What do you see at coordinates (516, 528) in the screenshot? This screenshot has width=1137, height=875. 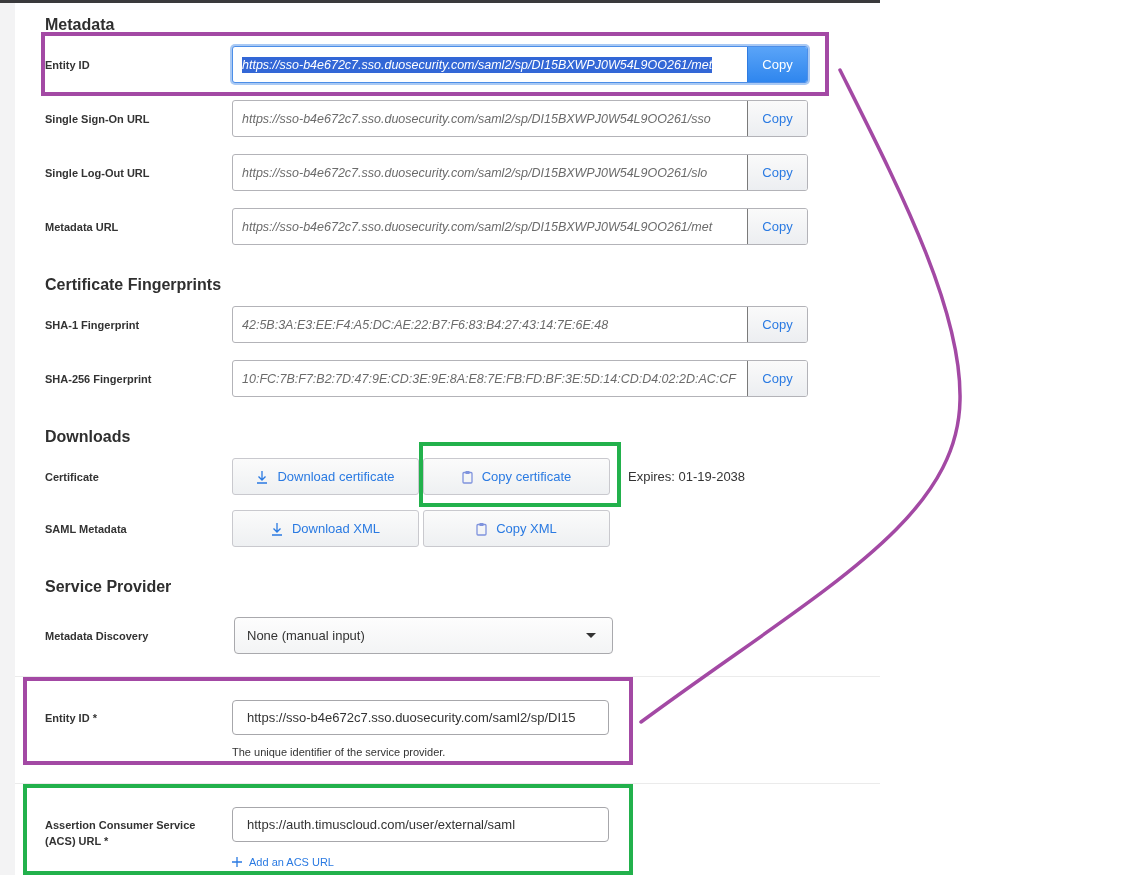 I see `copy-button: Copy XML` at bounding box center [516, 528].